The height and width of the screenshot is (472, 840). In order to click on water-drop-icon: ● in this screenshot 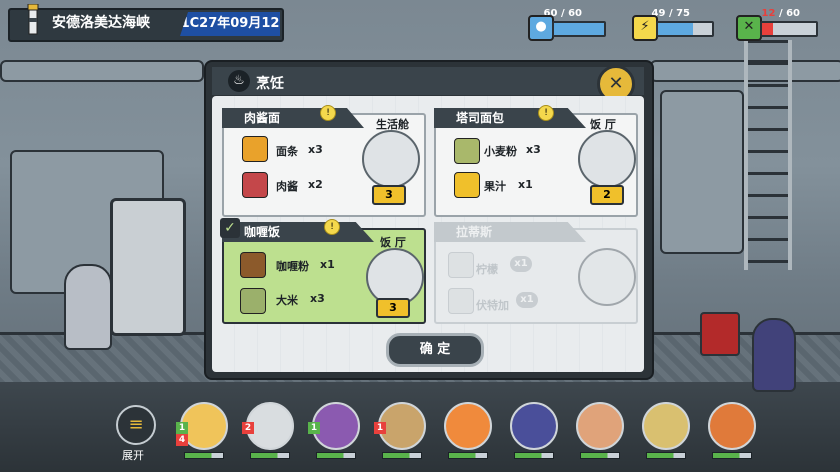, I will do `click(541, 28)`.